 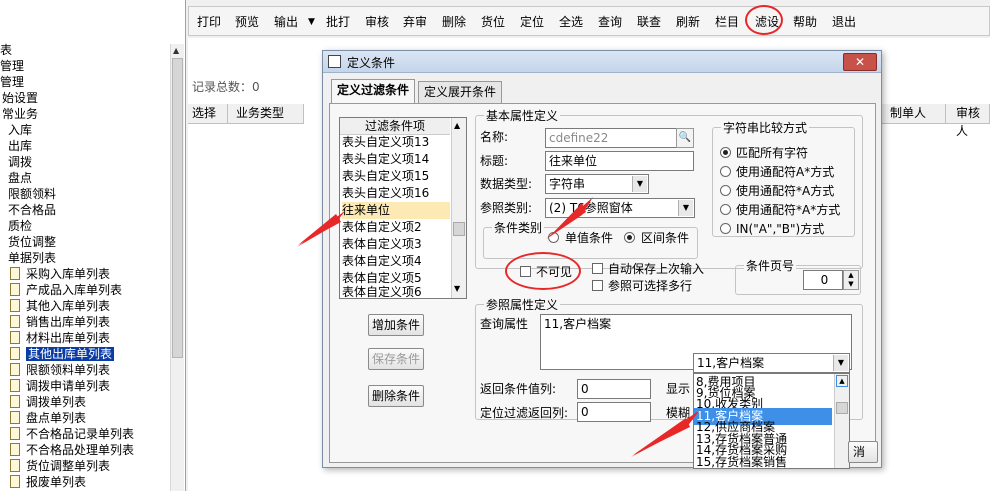 What do you see at coordinates (32, 210) in the screenshot?
I see `tree-item: 不合格品` at bounding box center [32, 210].